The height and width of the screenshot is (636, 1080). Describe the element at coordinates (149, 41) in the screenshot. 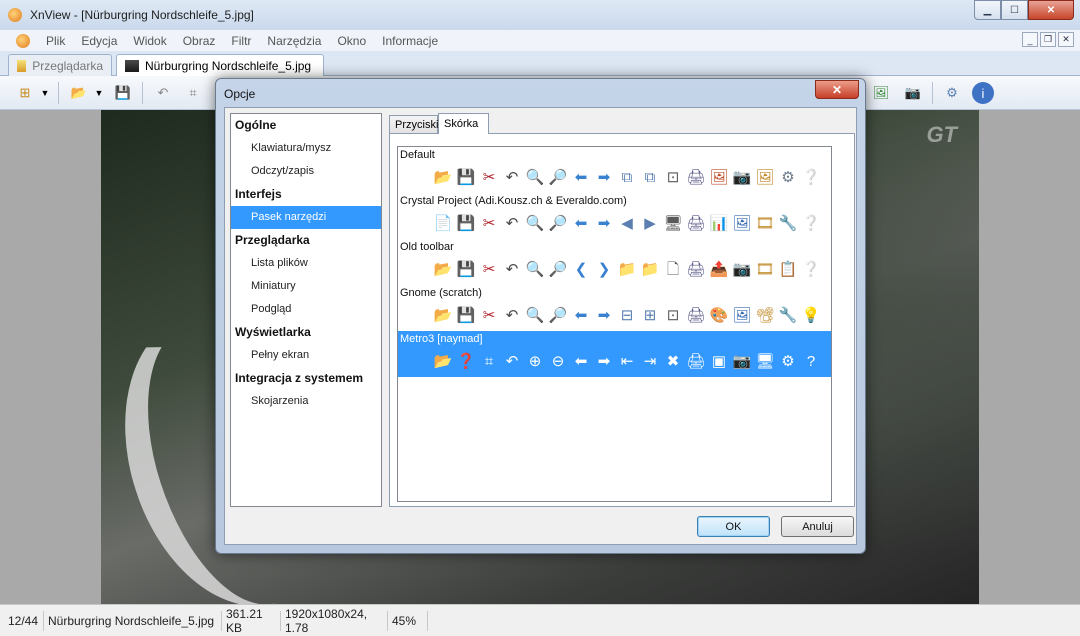

I see `menu-widok: Widok` at that location.